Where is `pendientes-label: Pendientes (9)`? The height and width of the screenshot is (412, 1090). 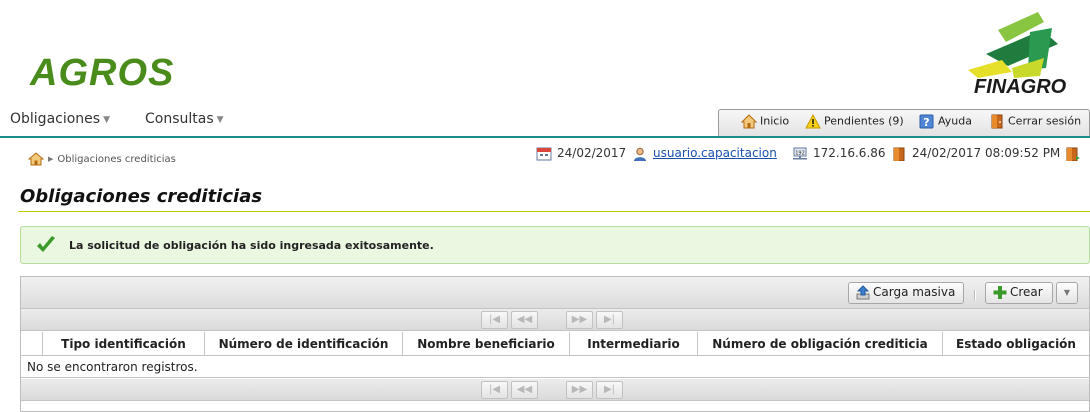 pendientes-label: Pendientes (9) is located at coordinates (864, 121).